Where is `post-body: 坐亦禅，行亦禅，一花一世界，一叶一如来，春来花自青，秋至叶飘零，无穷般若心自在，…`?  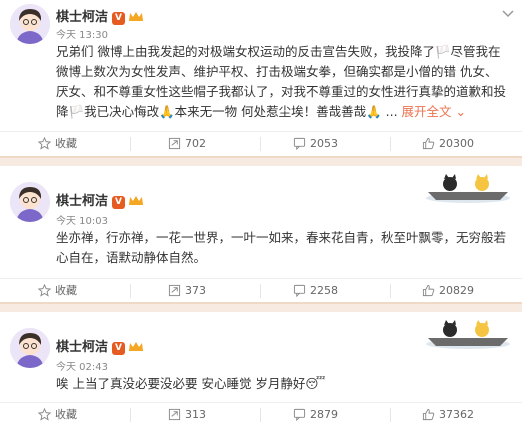 post-body: 坐亦禅，行亦禅，一花一世界，一叶一如来，春来花自青，秋至叶飘零，无穷般若心自在，… is located at coordinates (281, 247).